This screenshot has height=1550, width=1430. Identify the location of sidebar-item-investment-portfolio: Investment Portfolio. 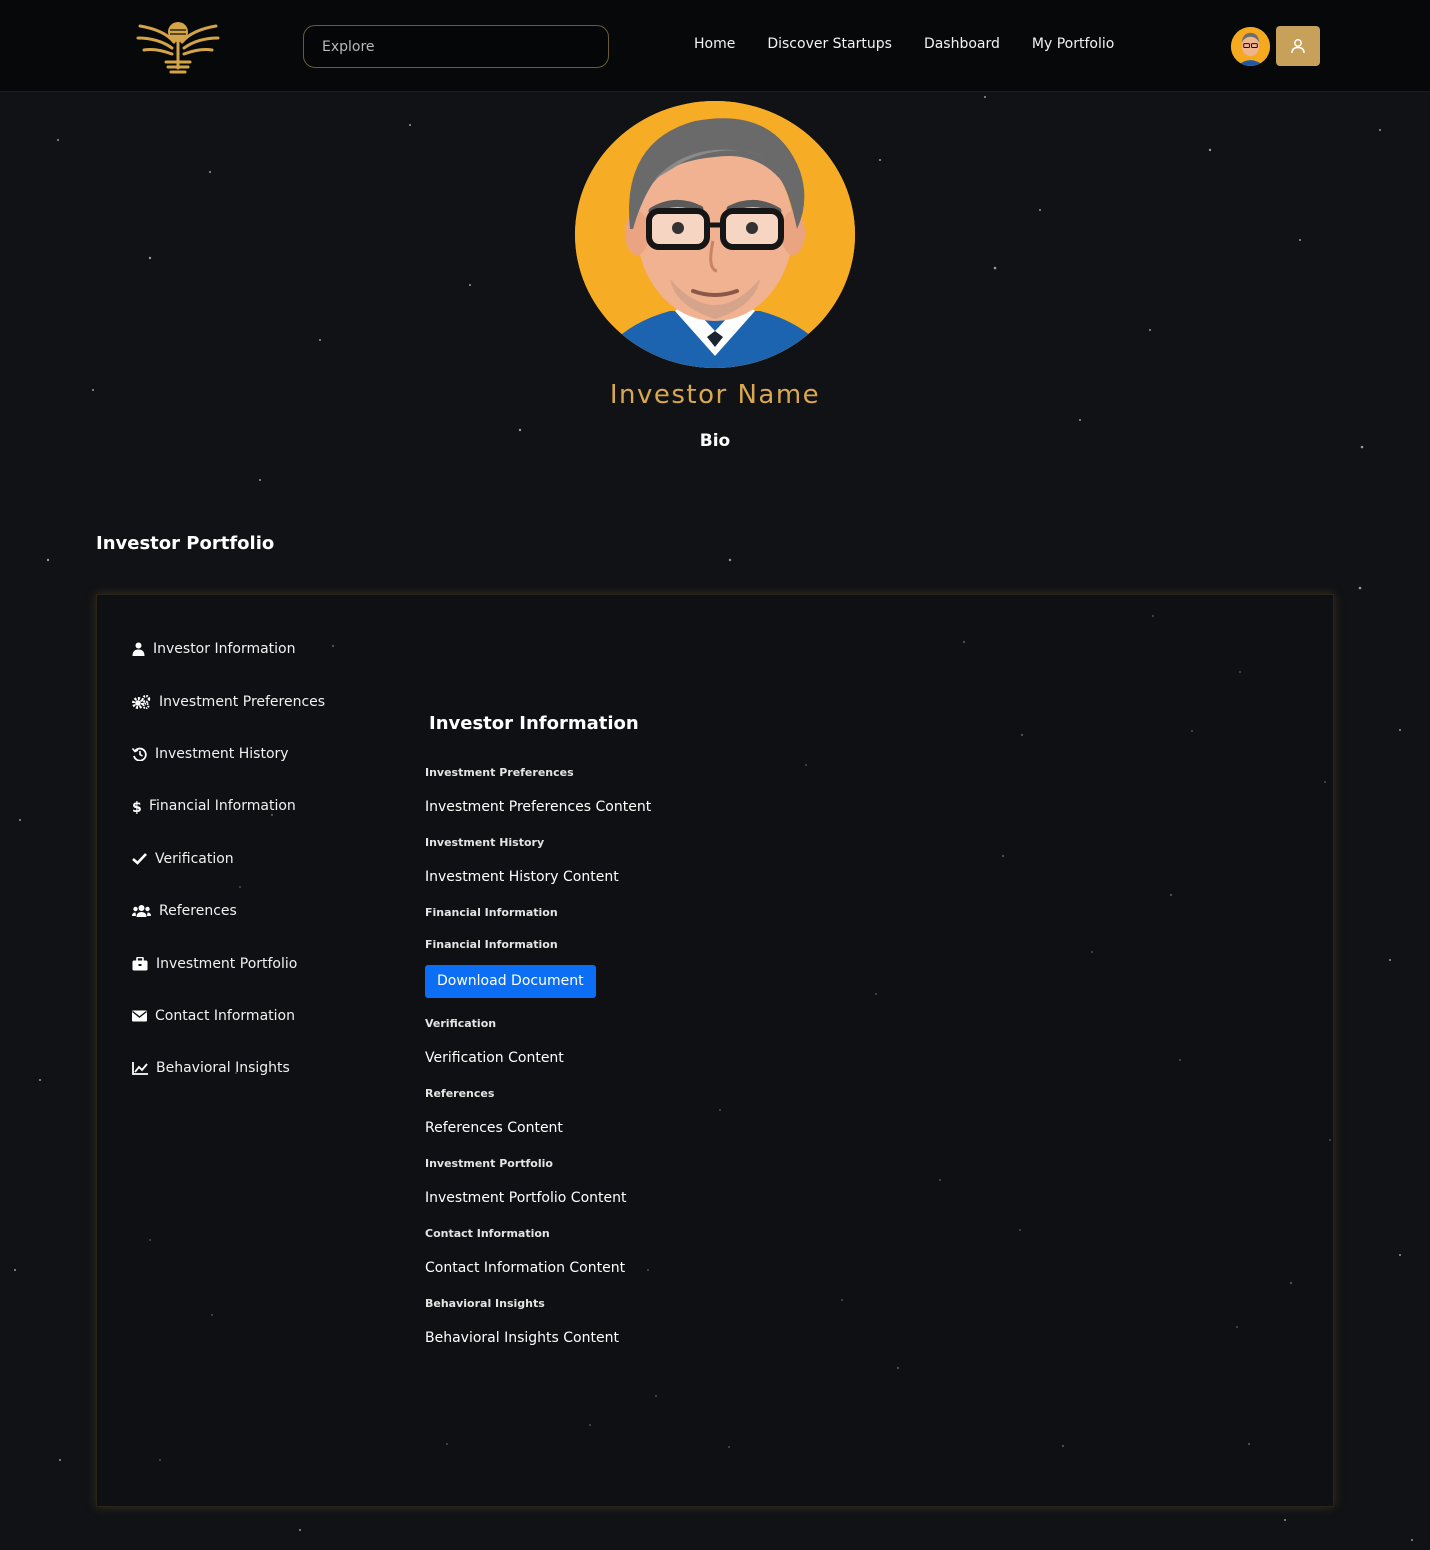
(228, 963).